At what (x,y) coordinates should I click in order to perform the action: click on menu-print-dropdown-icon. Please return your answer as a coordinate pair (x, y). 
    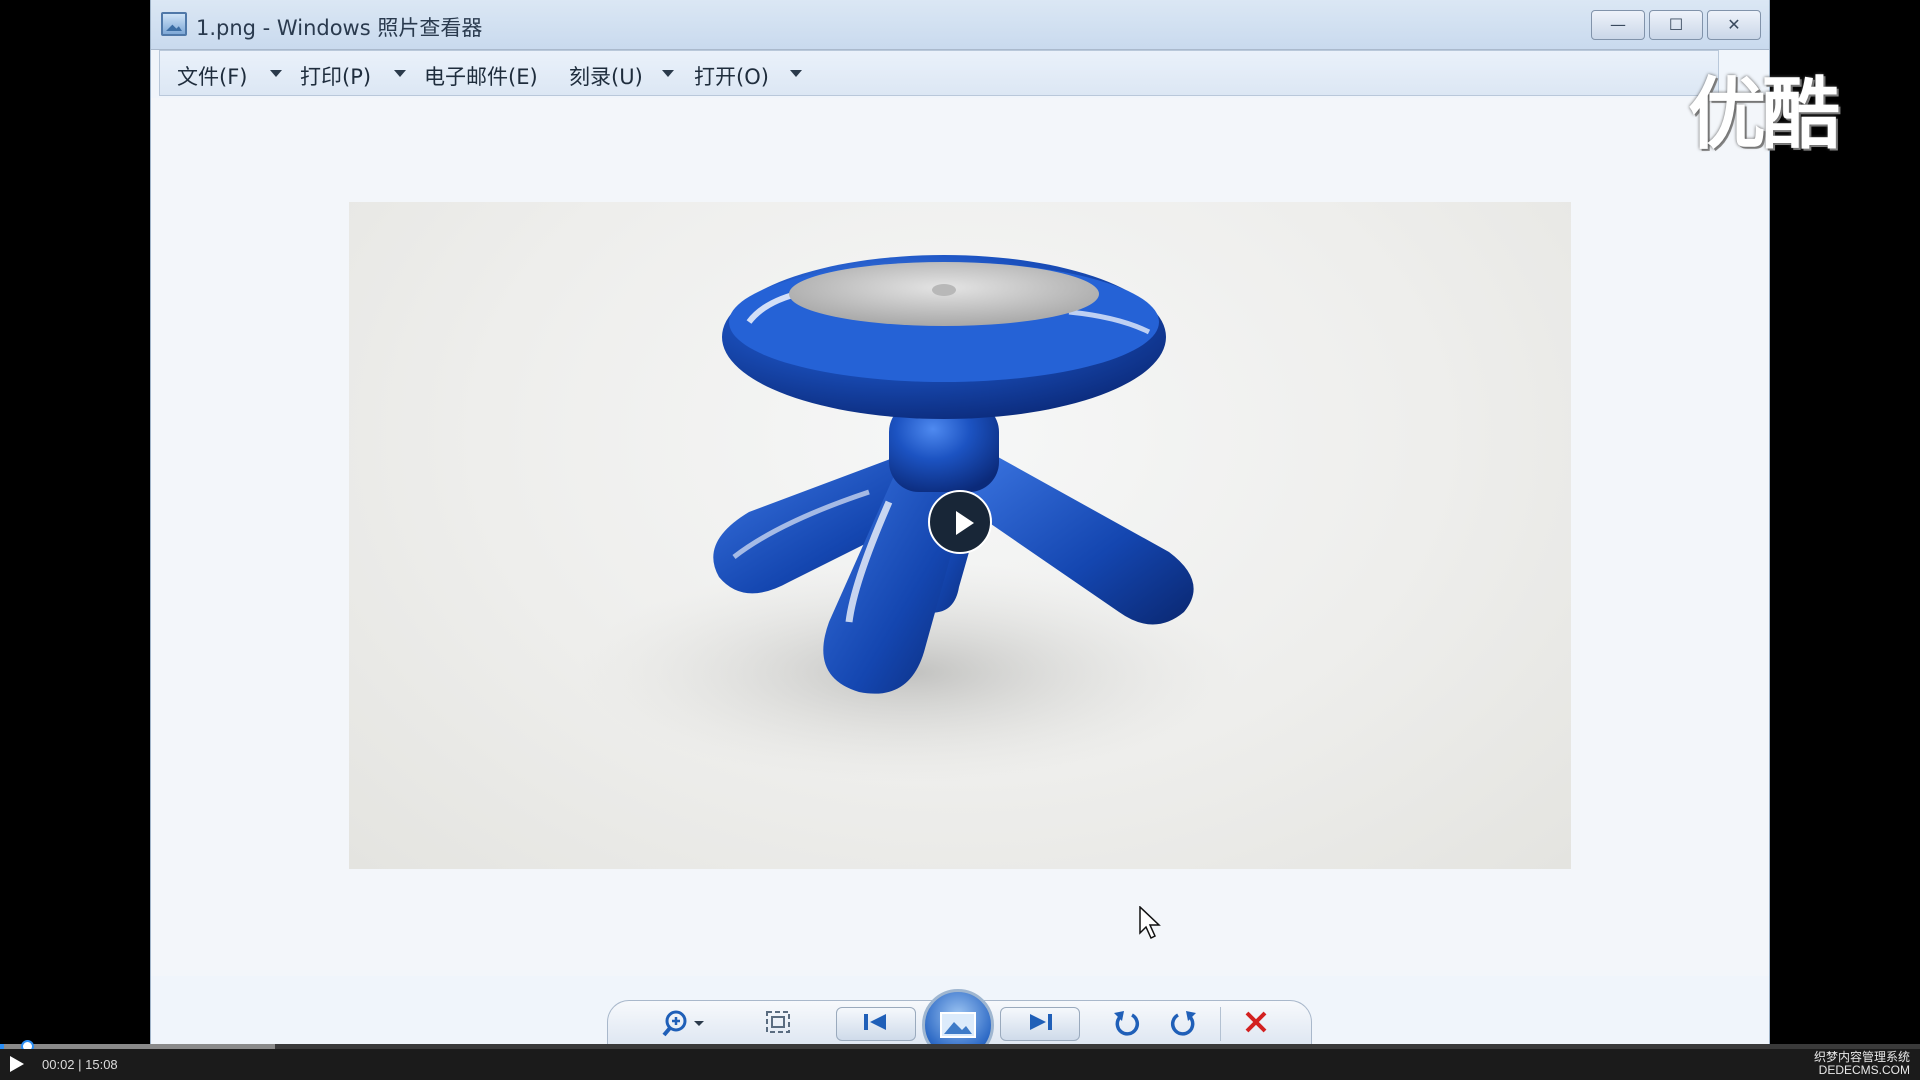
    Looking at the image, I should click on (400, 73).